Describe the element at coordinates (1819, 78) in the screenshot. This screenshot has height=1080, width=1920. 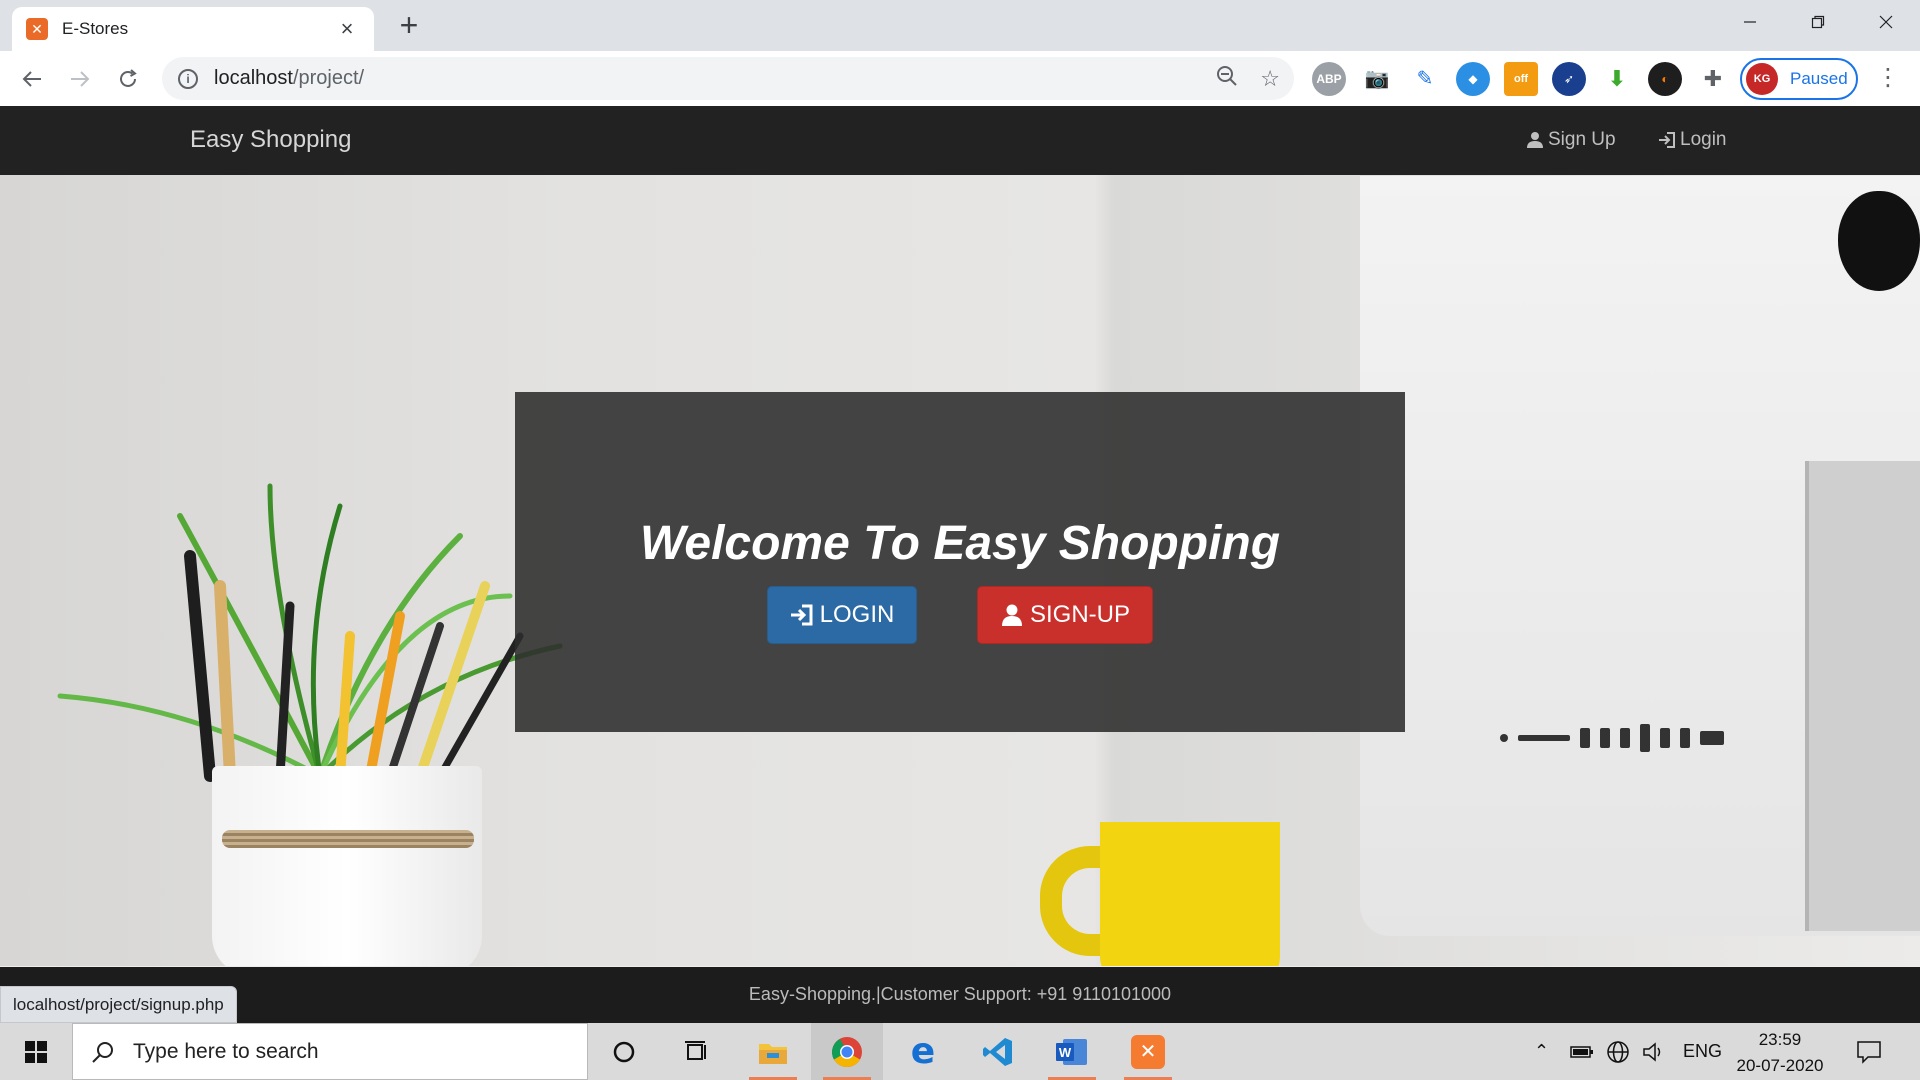
I see `profile-label: Paused` at that location.